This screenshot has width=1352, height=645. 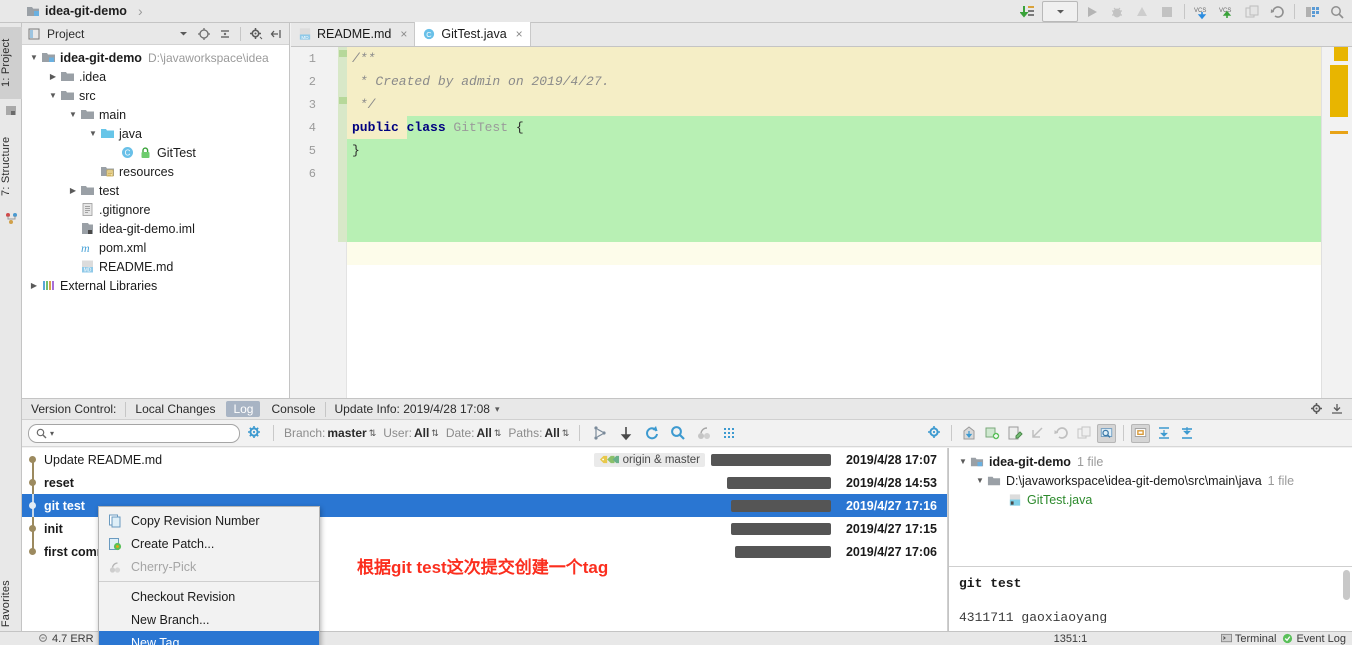 I want to click on branch-ref-label: origin & master, so click(x=649, y=459).